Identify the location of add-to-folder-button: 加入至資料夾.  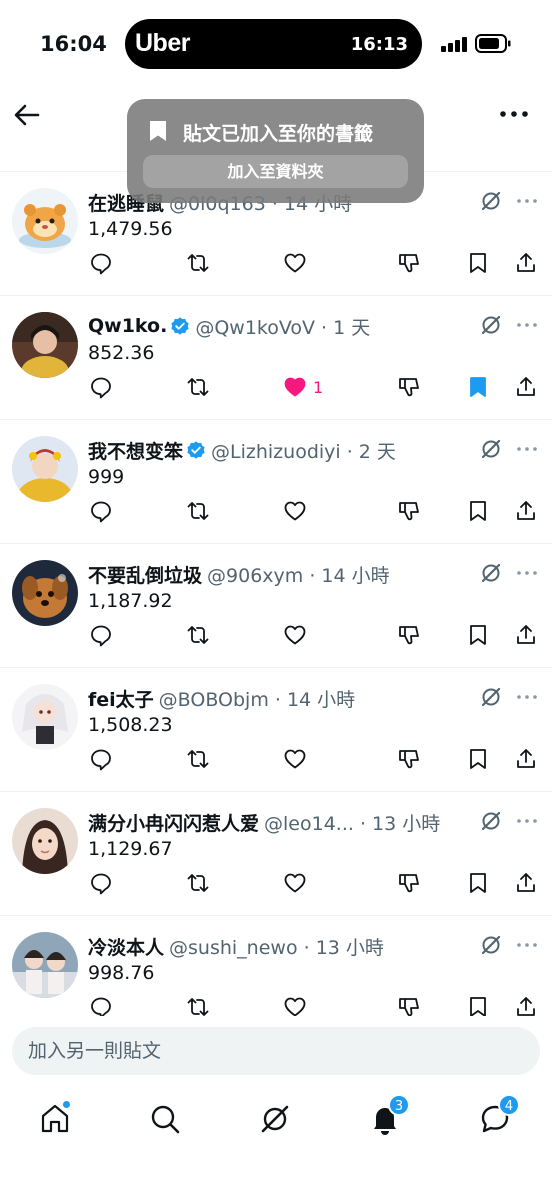
(275, 171).